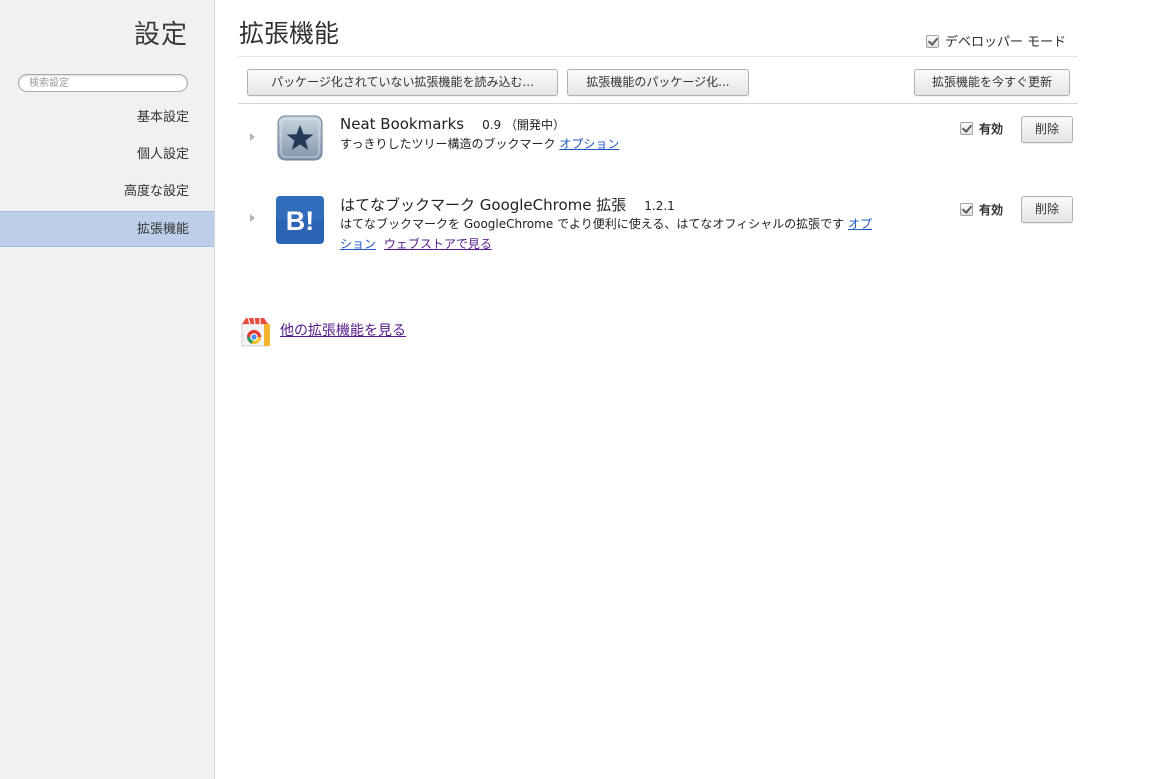 Image resolution: width=1156 pixels, height=779 pixels. What do you see at coordinates (932, 41) in the screenshot?
I see `developer-mode-checkbox` at bounding box center [932, 41].